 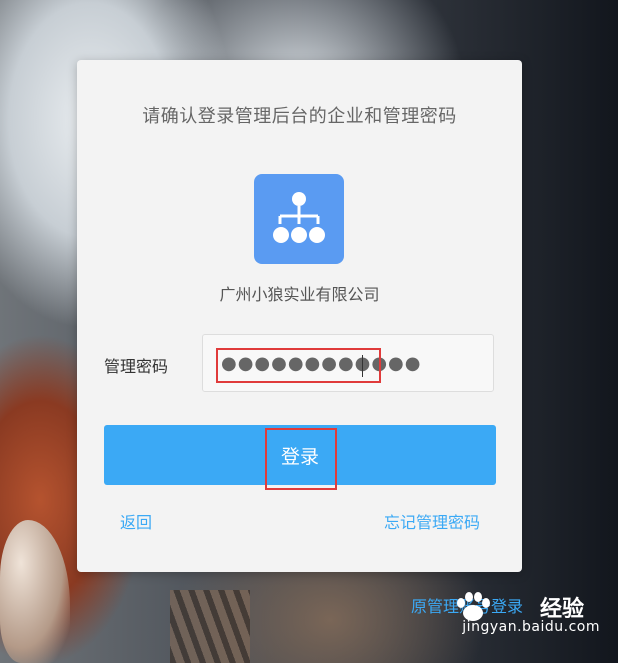 What do you see at coordinates (299, 116) in the screenshot?
I see `card-title: 请确认登录管理后台的企业和管理密码` at bounding box center [299, 116].